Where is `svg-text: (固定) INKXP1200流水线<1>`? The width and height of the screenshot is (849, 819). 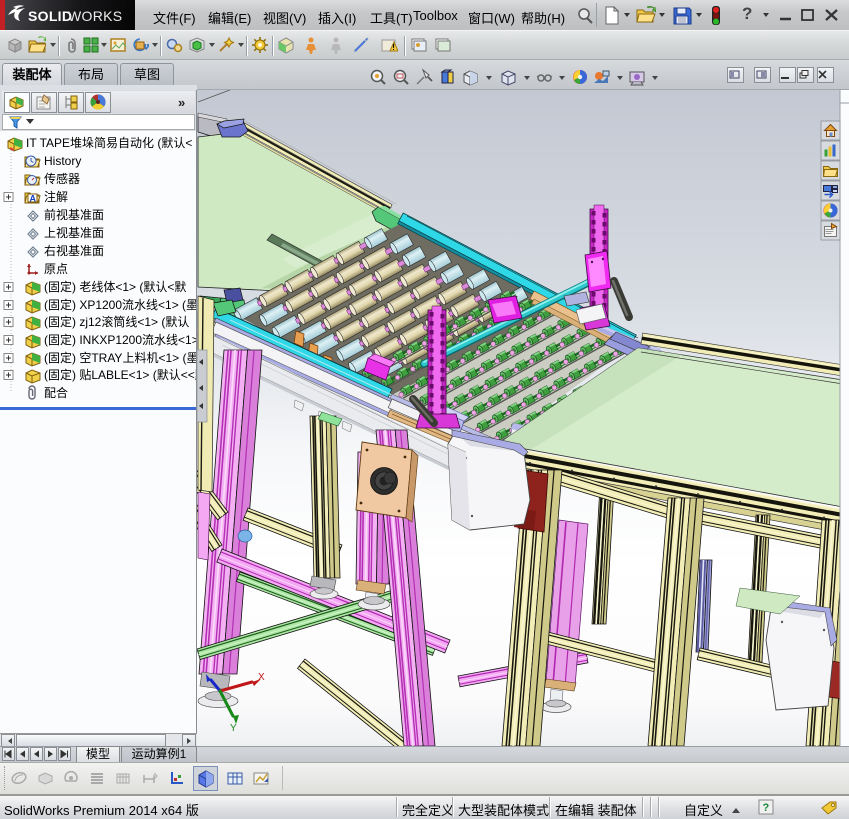 svg-text: (固定) INKXP1200流水线<1> is located at coordinates (120, 339).